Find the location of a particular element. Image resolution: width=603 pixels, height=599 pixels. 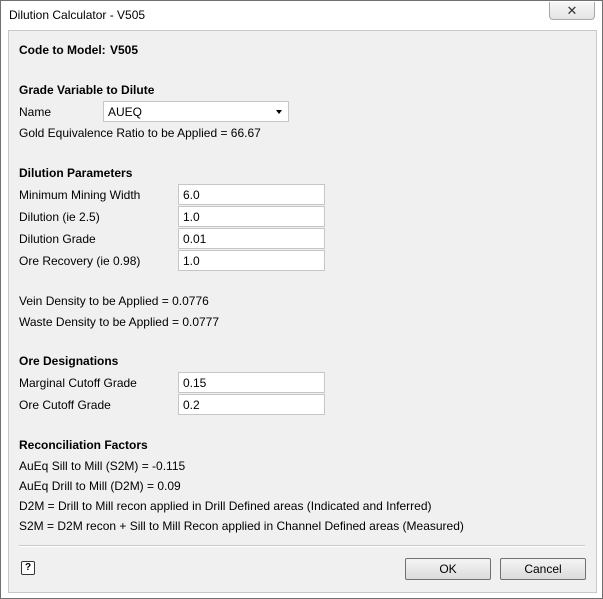

cancel-button: Cancel is located at coordinates (543, 569).